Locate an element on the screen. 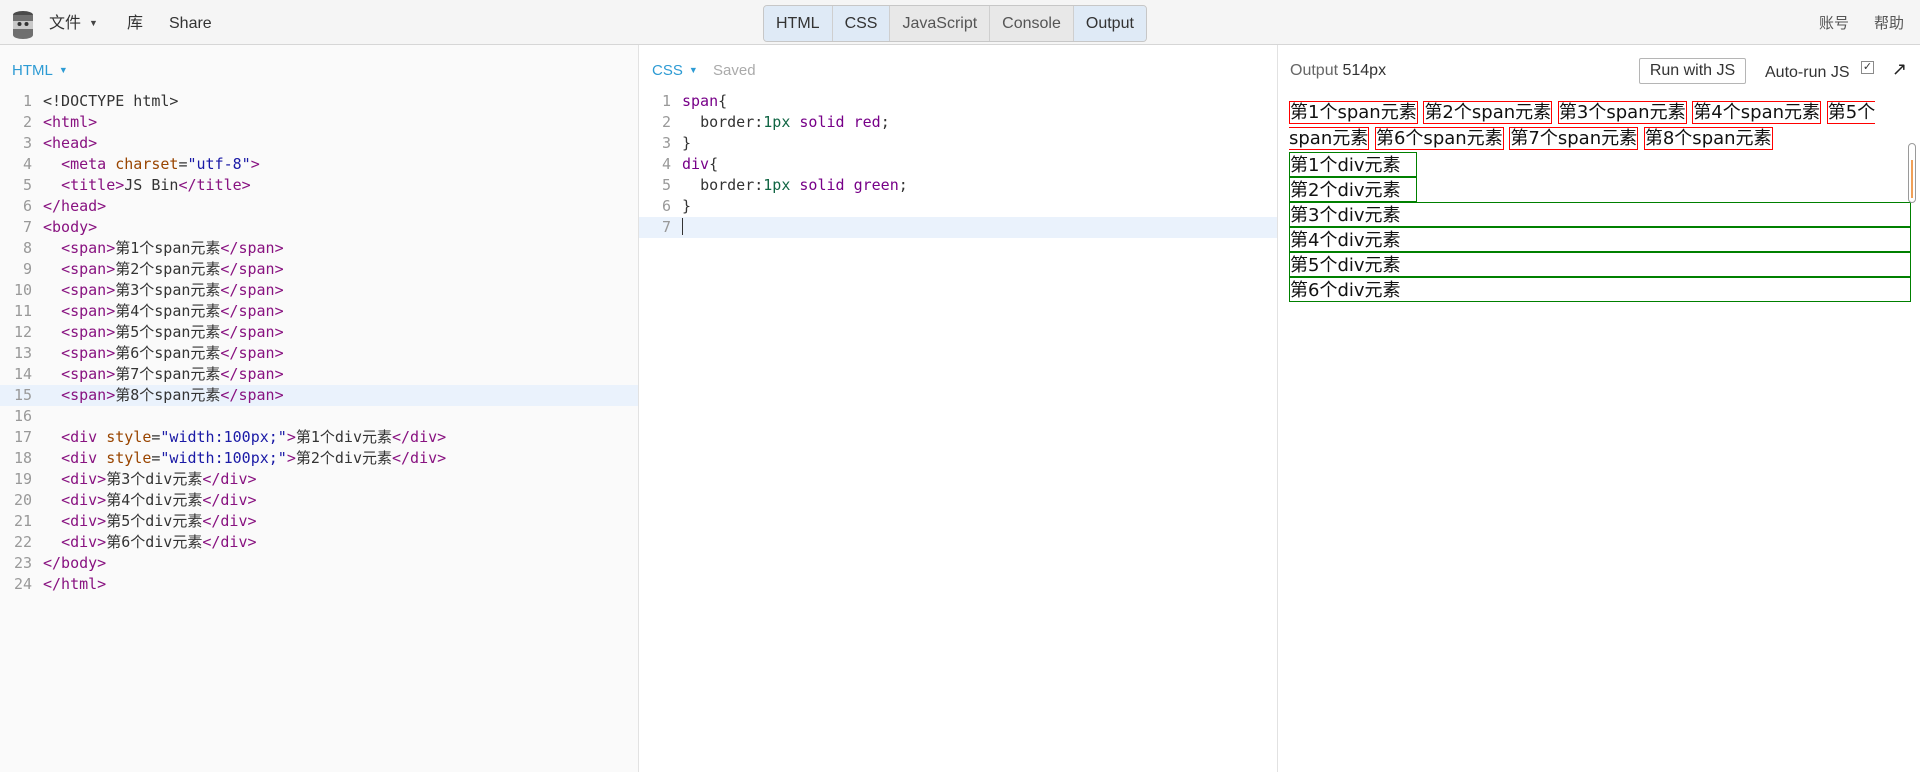 The width and height of the screenshot is (1920, 772). output-span: 第7个span元素 is located at coordinates (1574, 138).